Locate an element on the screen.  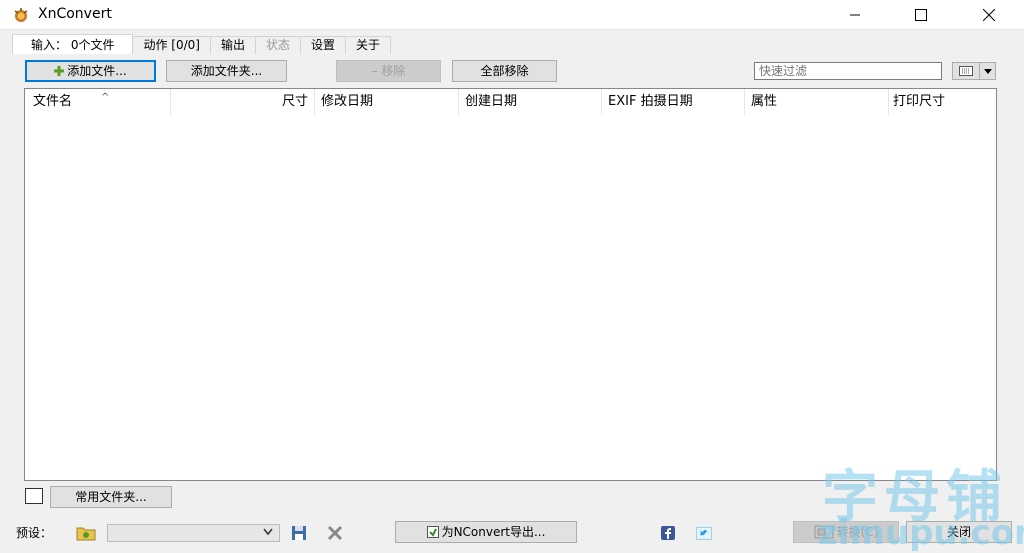
facebook-button is located at coordinates (668, 533).